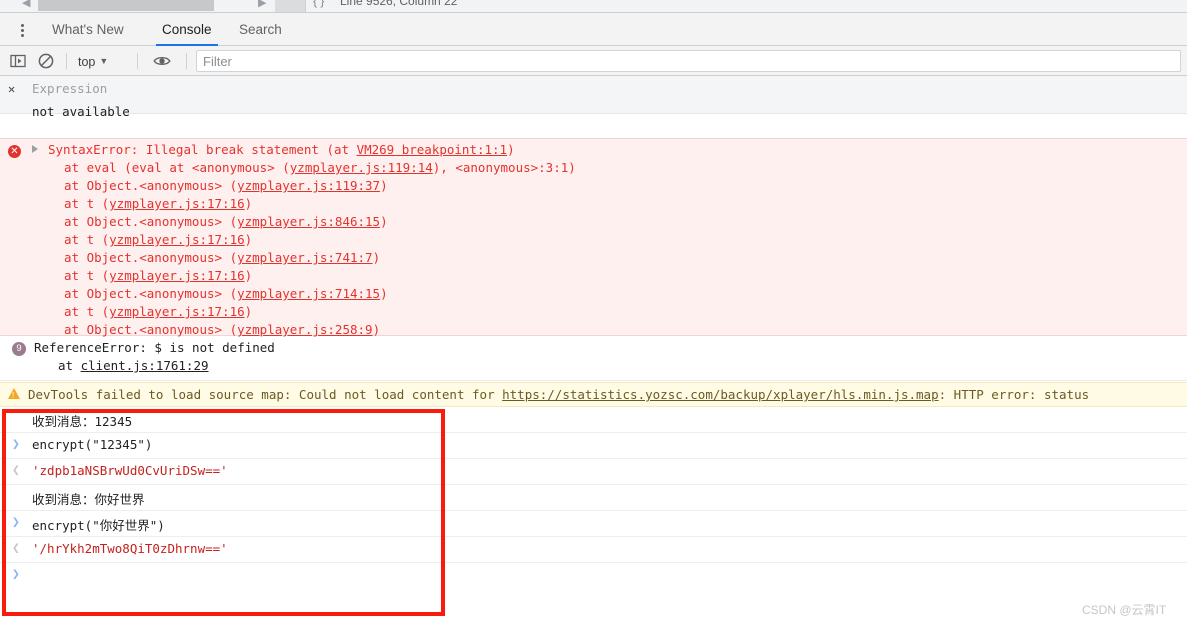  I want to click on more-vertical-icon, so click(22, 30).